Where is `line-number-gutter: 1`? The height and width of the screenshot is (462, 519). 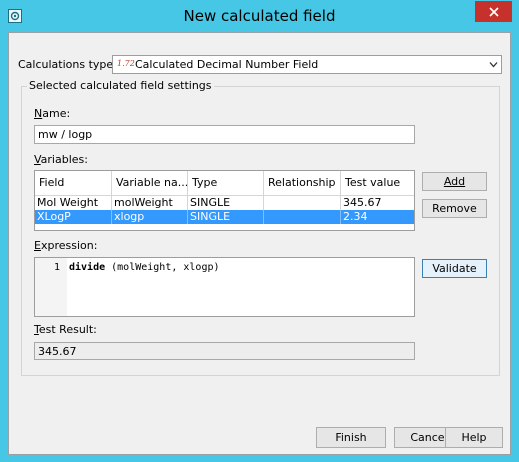
line-number-gutter: 1 is located at coordinates (51, 287).